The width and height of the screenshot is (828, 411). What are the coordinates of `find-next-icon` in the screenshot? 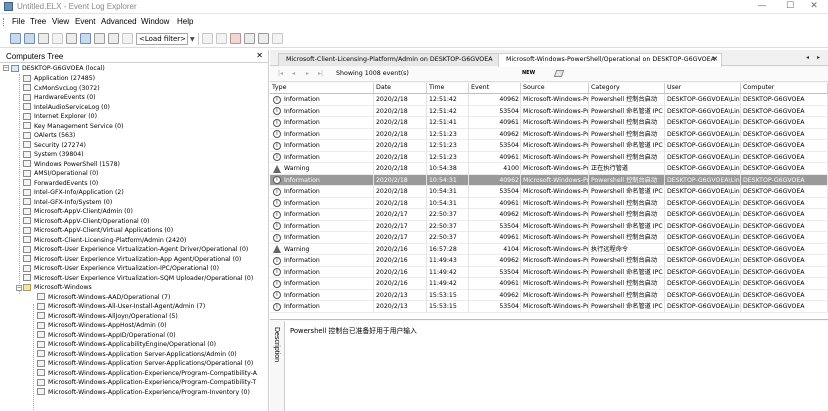 It's located at (263, 38).